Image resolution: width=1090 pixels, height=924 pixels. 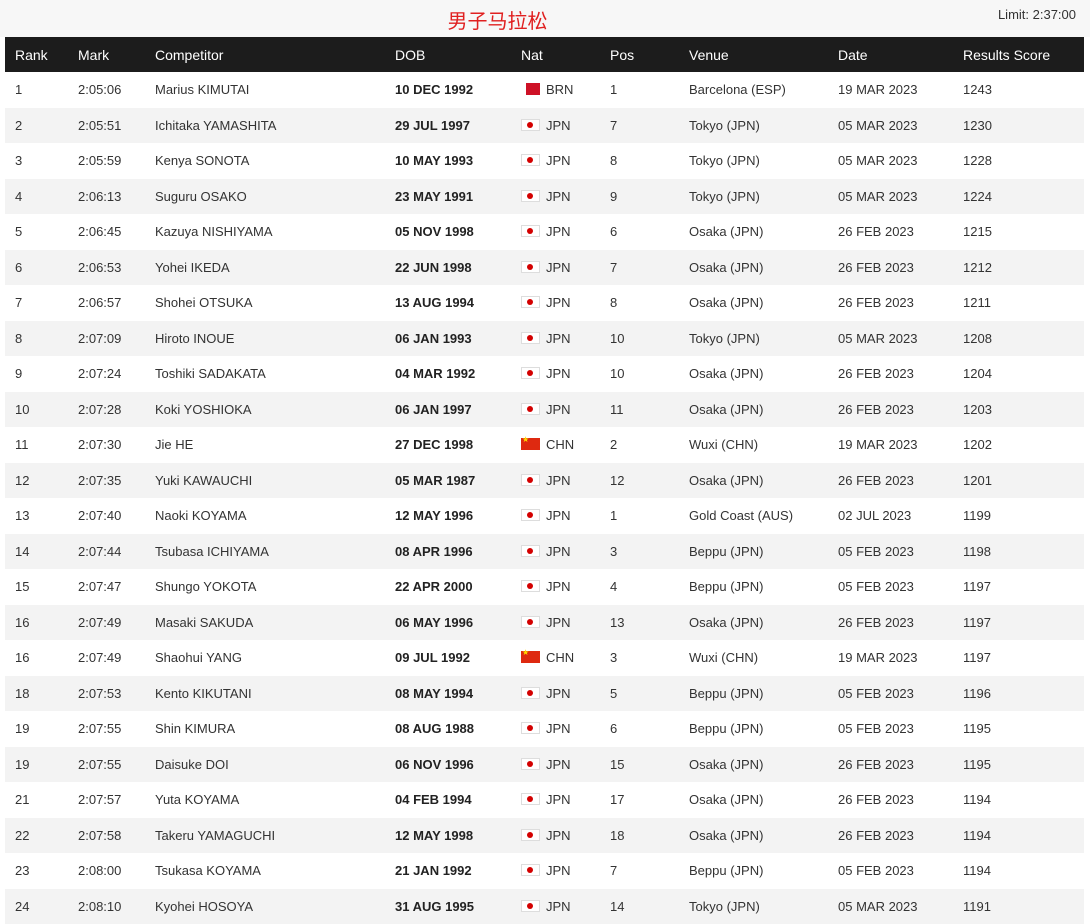 What do you see at coordinates (639, 54) in the screenshot?
I see `header-pos: Pos` at bounding box center [639, 54].